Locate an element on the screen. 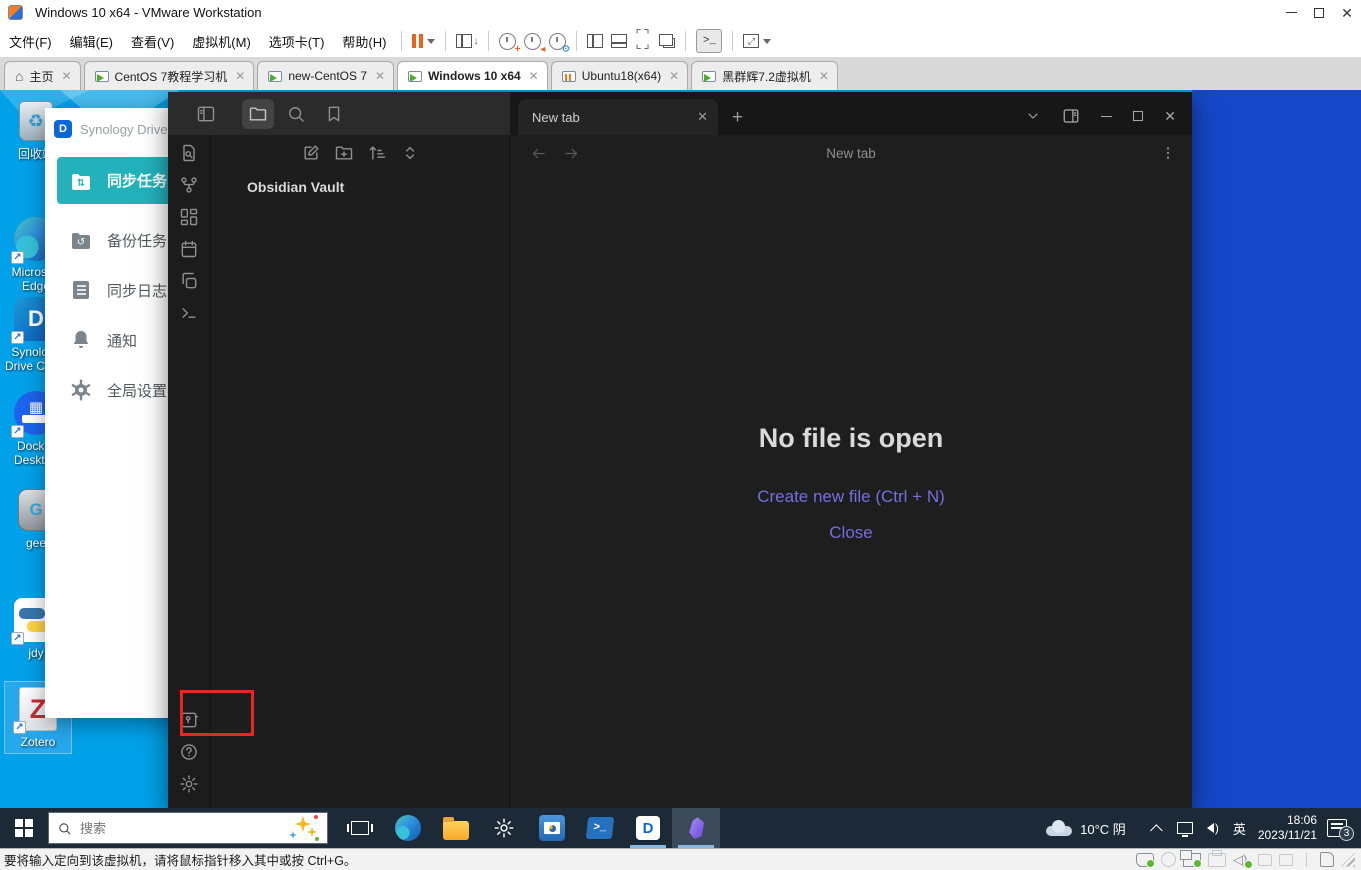 This screenshot has height=870, width=1361. vmware-close-button: ✕ is located at coordinates (1347, 13).